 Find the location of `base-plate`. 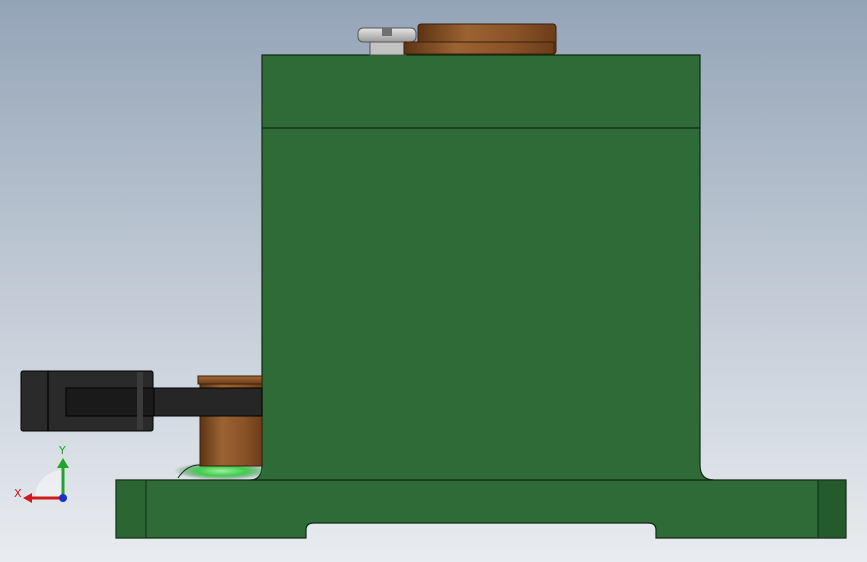

base-plate is located at coordinates (481, 509).